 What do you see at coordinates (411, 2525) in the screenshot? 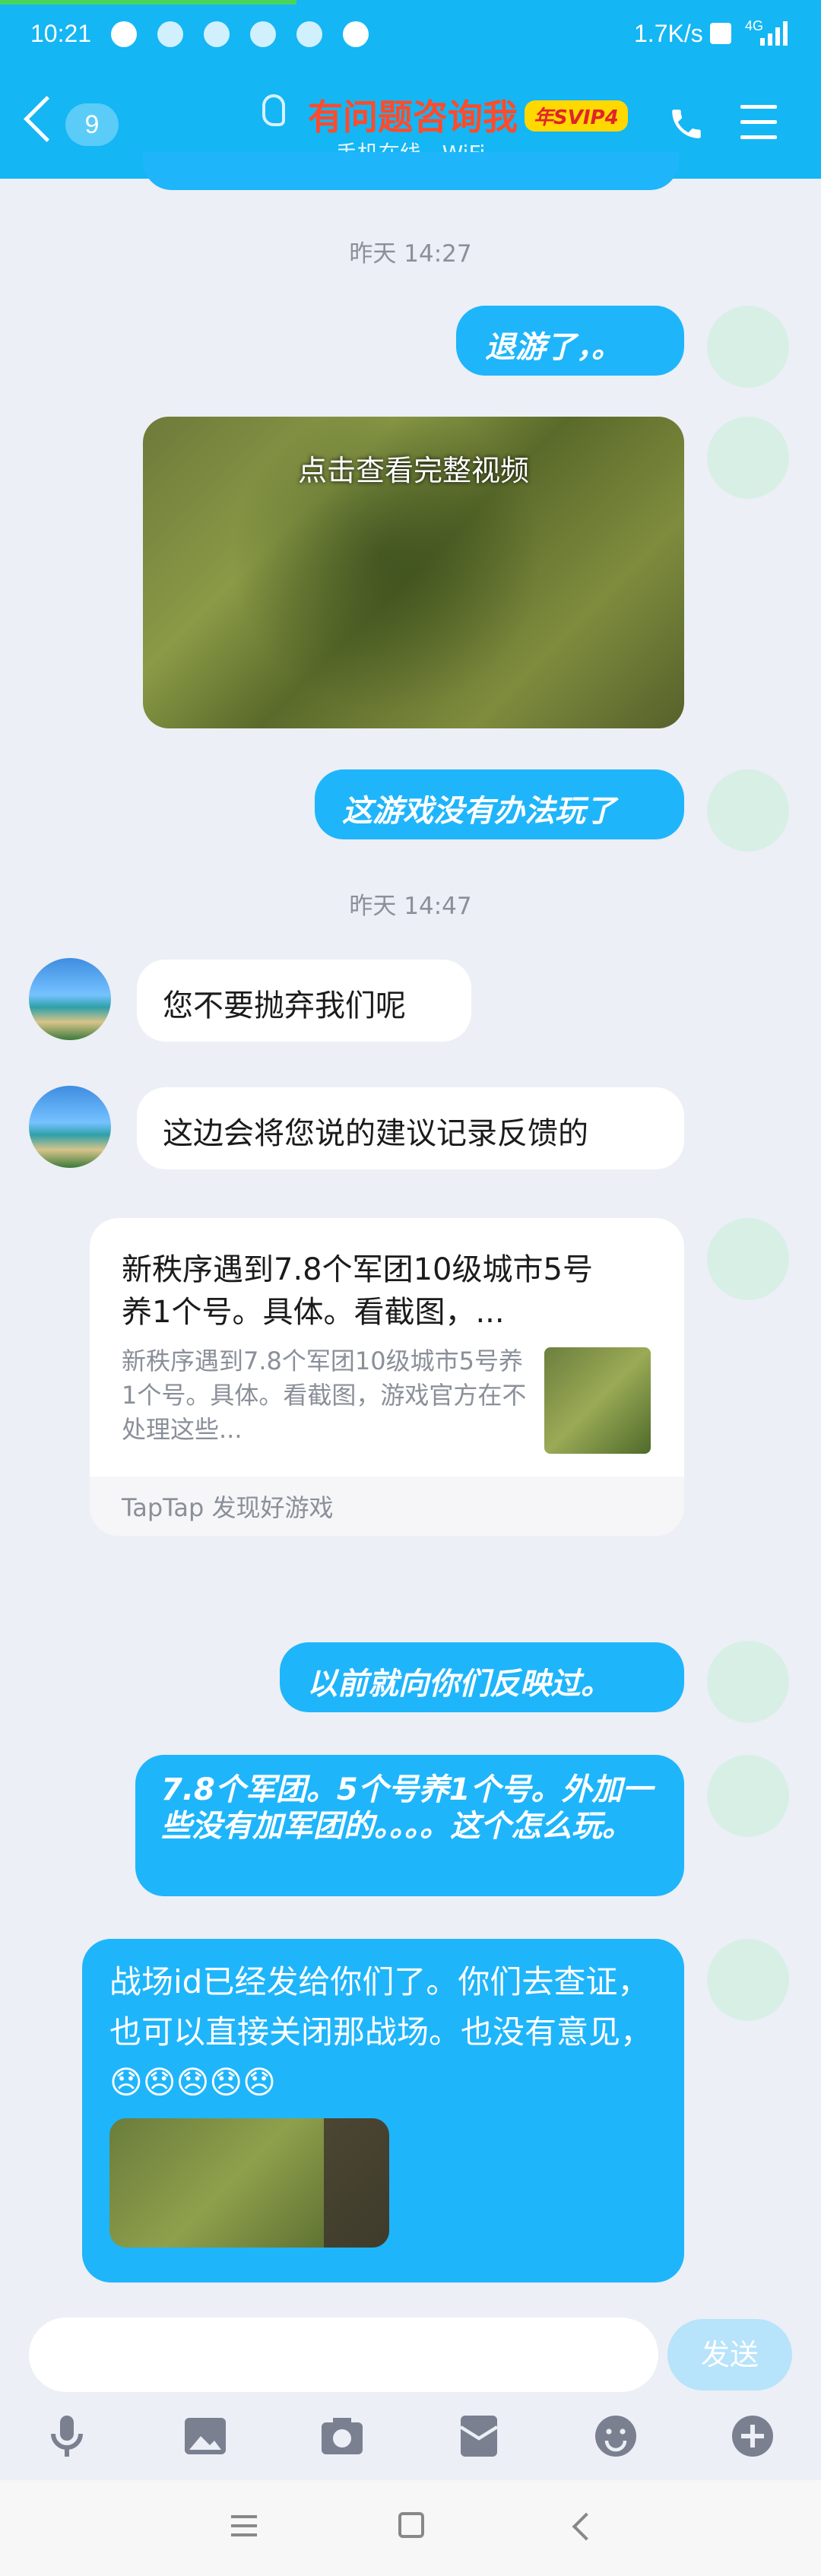
I see `home-icon` at bounding box center [411, 2525].